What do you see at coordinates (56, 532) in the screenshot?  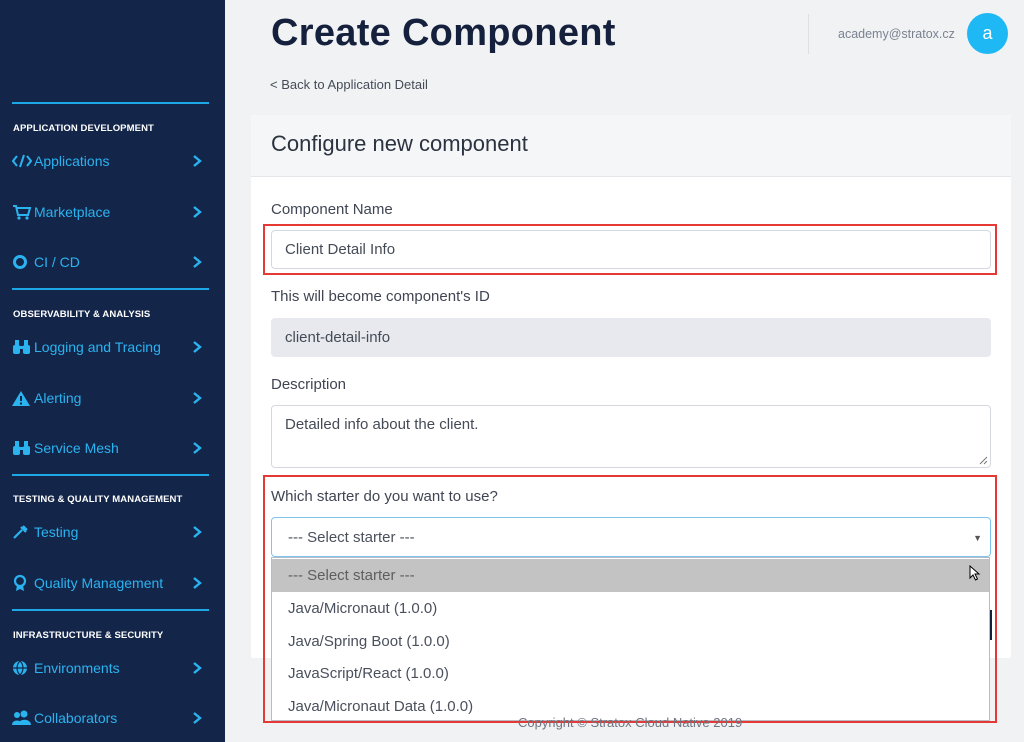 I see `sidebar-item-label: Testing` at bounding box center [56, 532].